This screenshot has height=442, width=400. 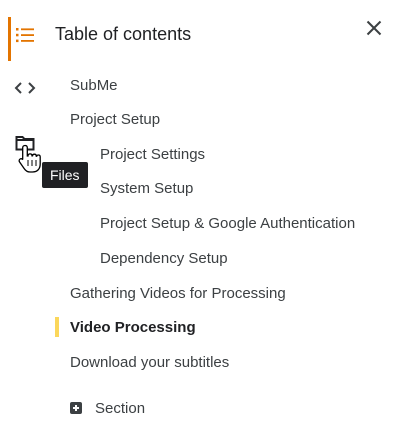 I want to click on panel-title: Table of contents, so click(x=123, y=34).